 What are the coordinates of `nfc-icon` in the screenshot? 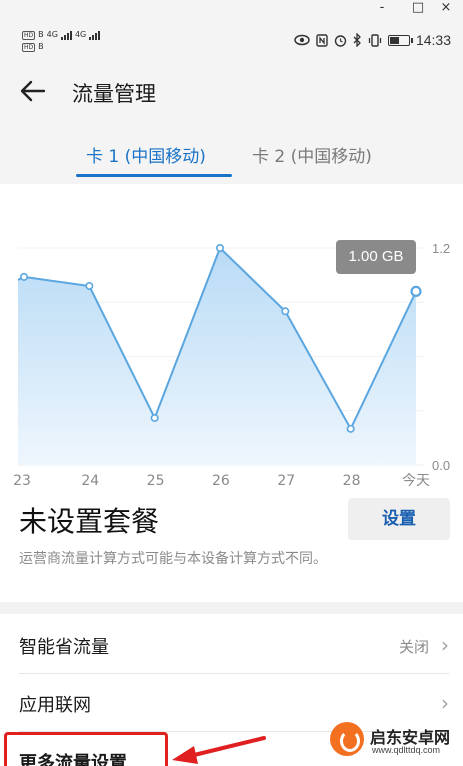 It's located at (322, 40).